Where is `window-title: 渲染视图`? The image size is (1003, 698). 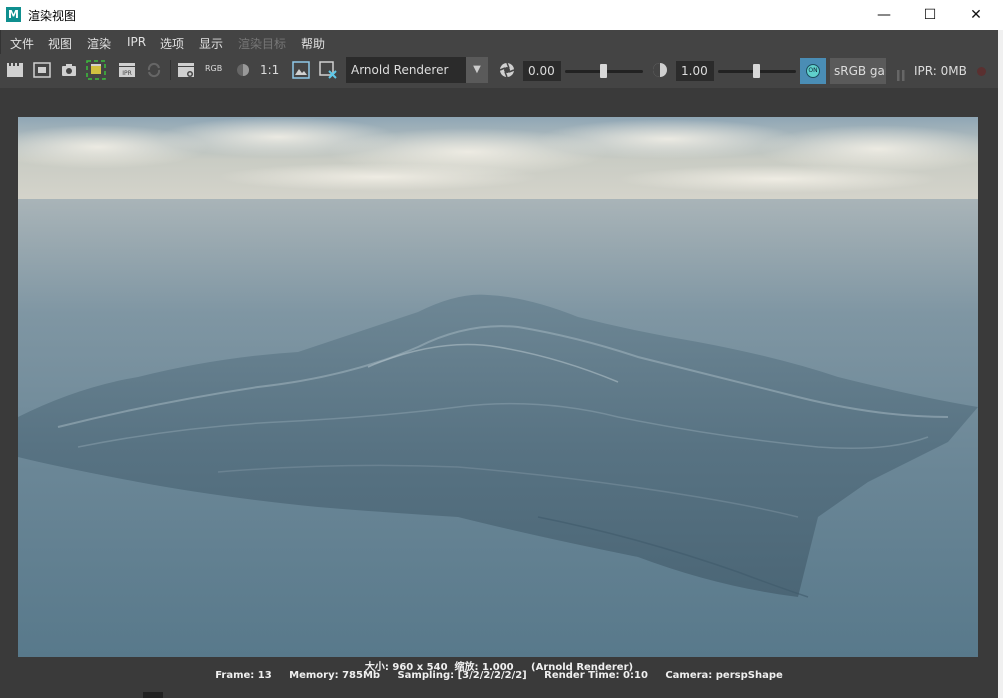 window-title: 渲染视图 is located at coordinates (52, 16).